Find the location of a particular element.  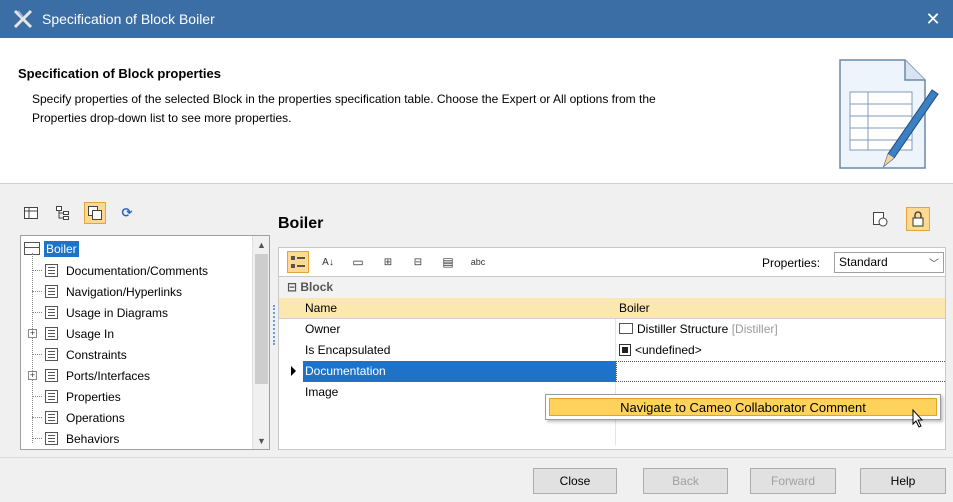

tree-scrollbar: ▲ ▼ is located at coordinates (260, 342).